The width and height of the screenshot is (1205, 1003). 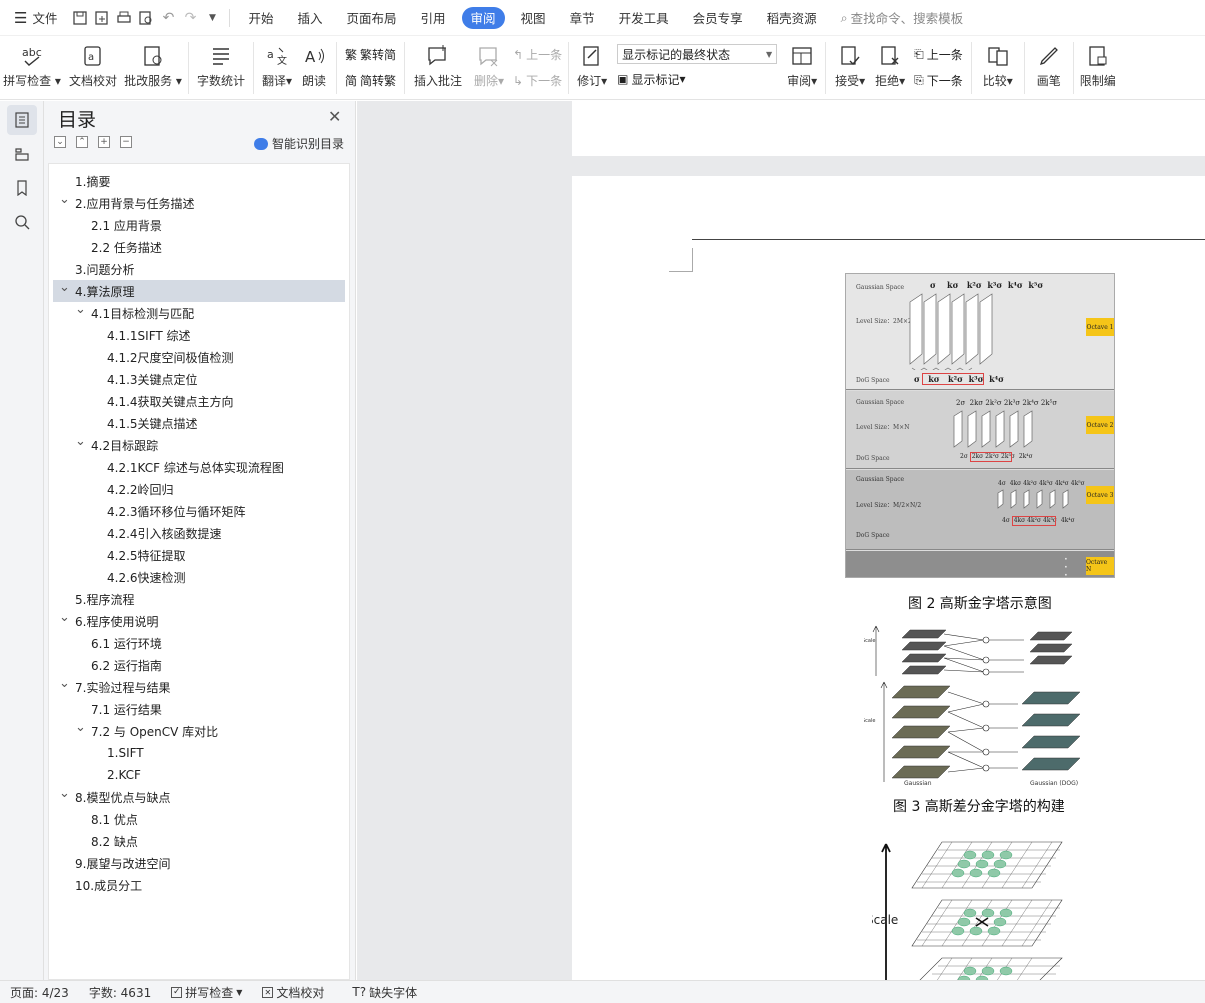 What do you see at coordinates (998, 68) in the screenshot?
I see `compare-button: 比较▾` at bounding box center [998, 68].